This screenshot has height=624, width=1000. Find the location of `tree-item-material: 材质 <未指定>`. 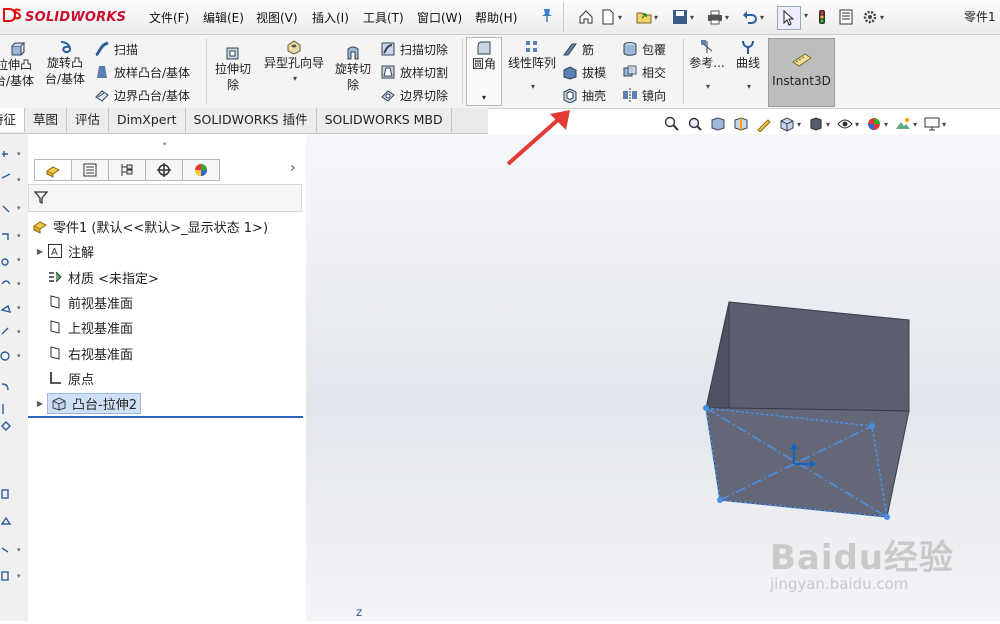

tree-item-material: 材质 <未指定> is located at coordinates (96, 277).